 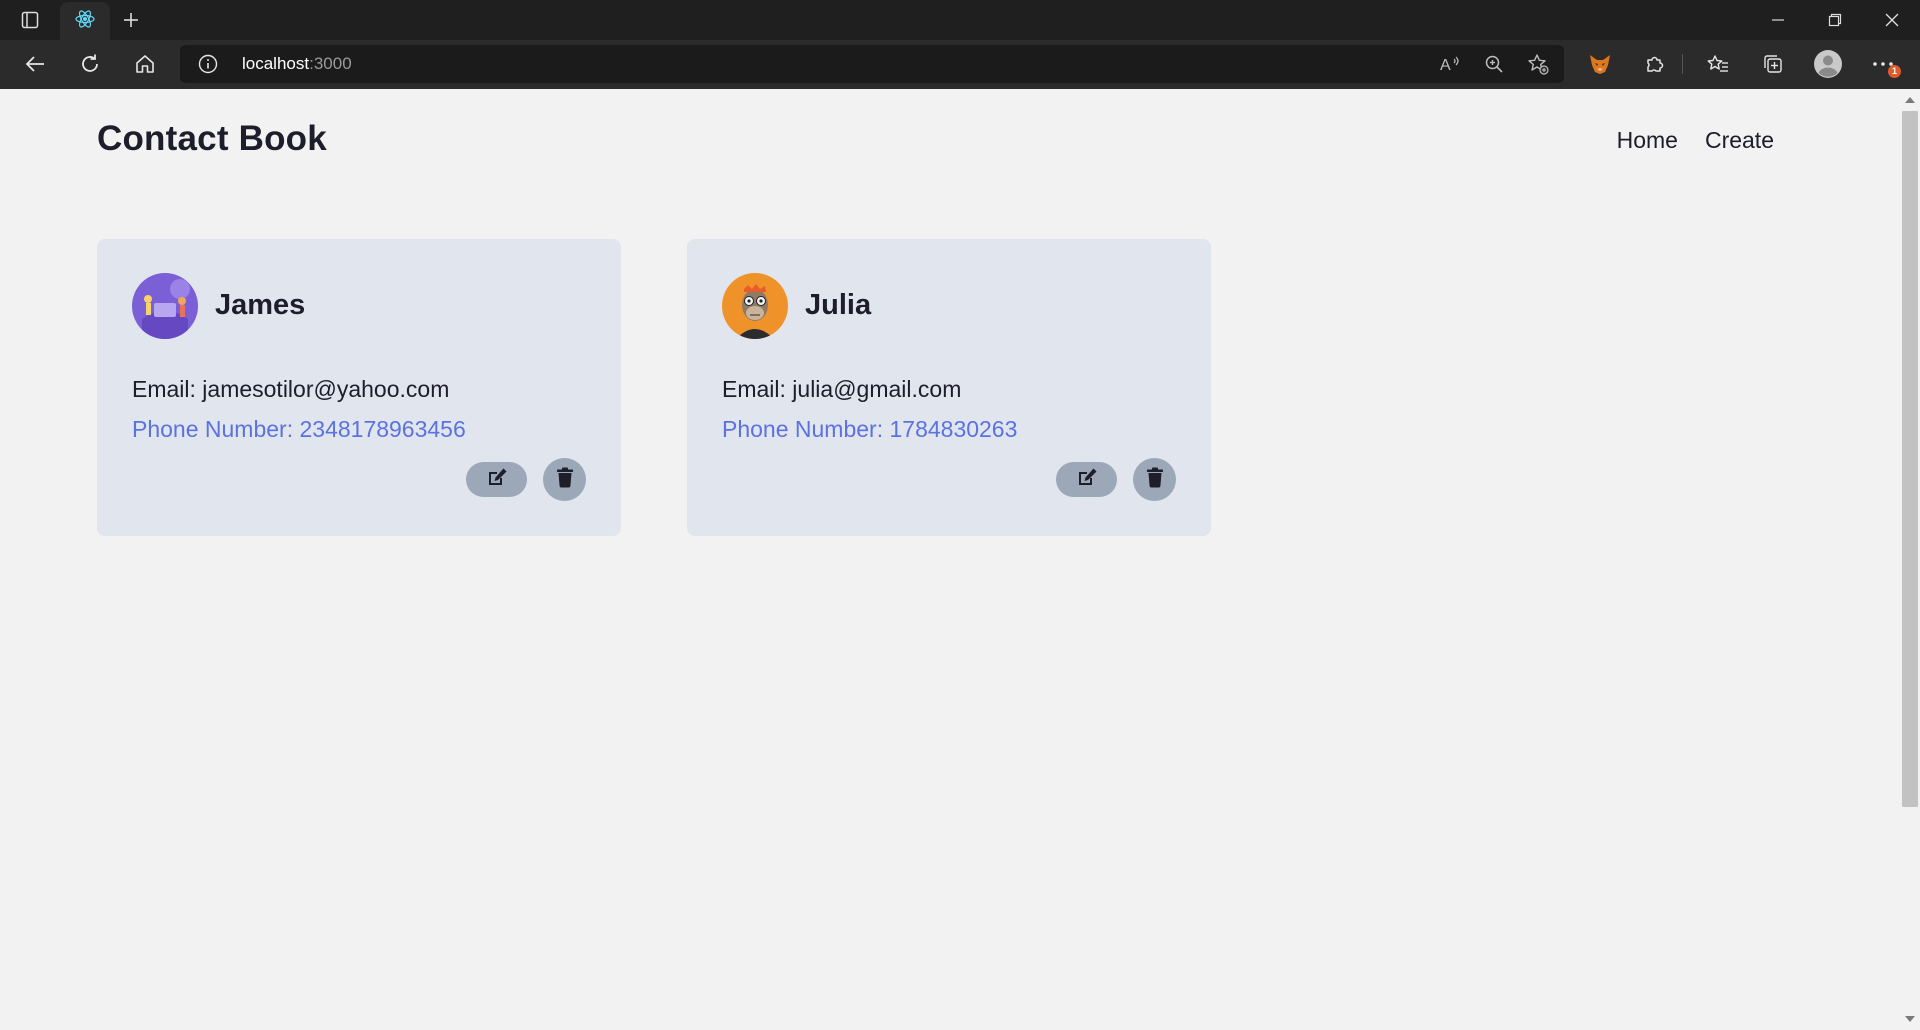 What do you see at coordinates (131, 20) in the screenshot?
I see `plus-icon` at bounding box center [131, 20].